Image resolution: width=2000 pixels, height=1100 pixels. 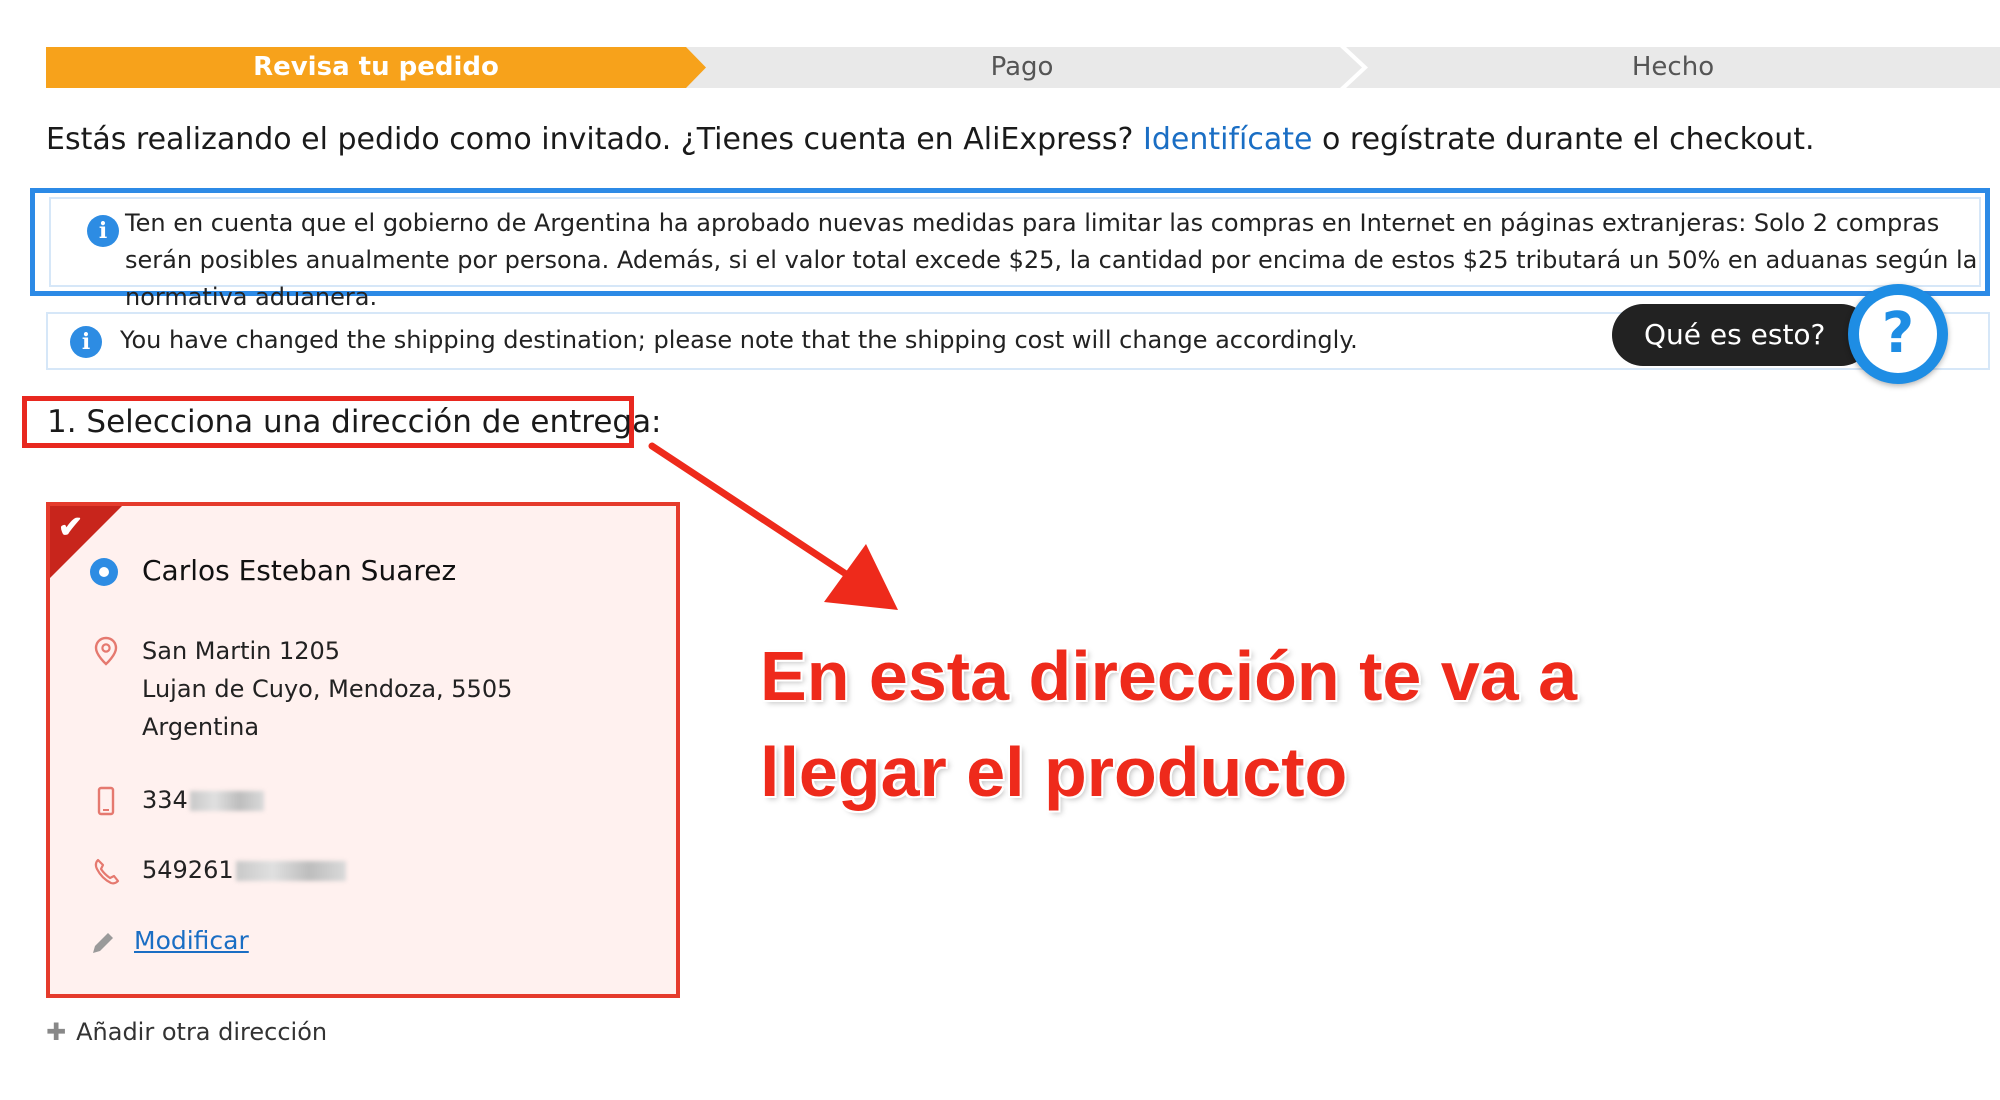 What do you see at coordinates (106, 801) in the screenshot?
I see `mobile-icon` at bounding box center [106, 801].